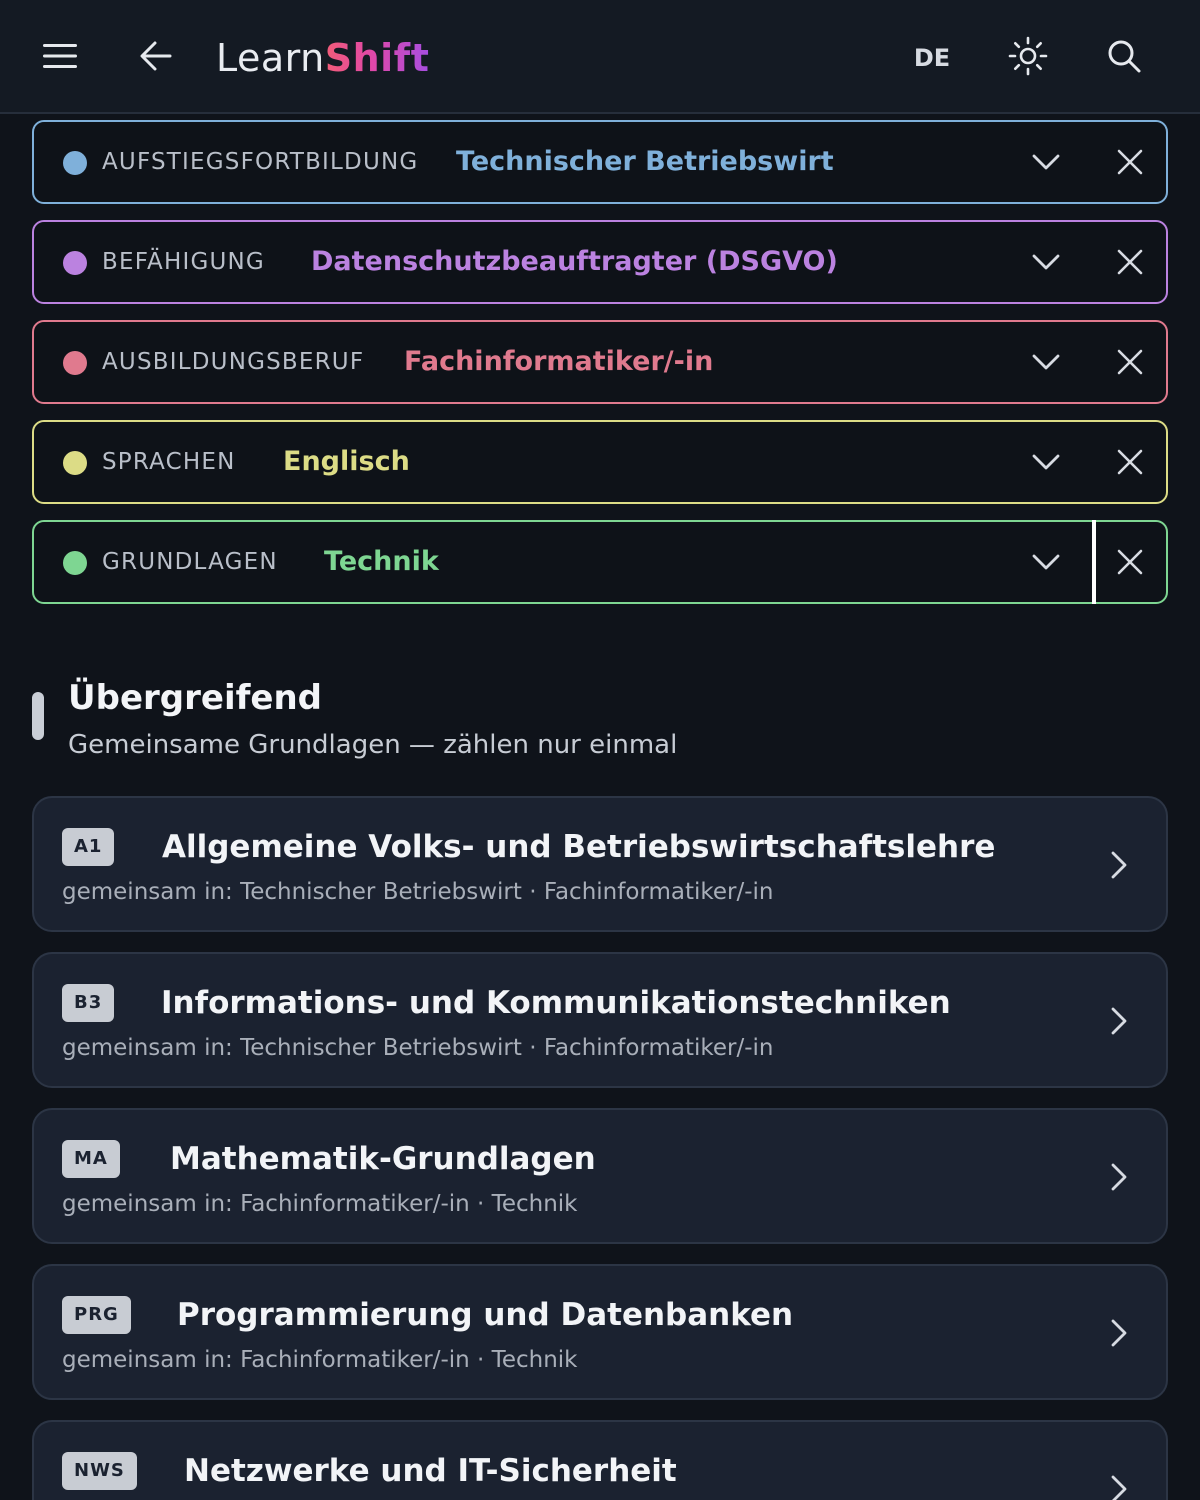 Image resolution: width=1200 pixels, height=1500 pixels. What do you see at coordinates (260, 162) in the screenshot?
I see `filter-category: AUFSTIEGSFORTBILDUNG` at bounding box center [260, 162].